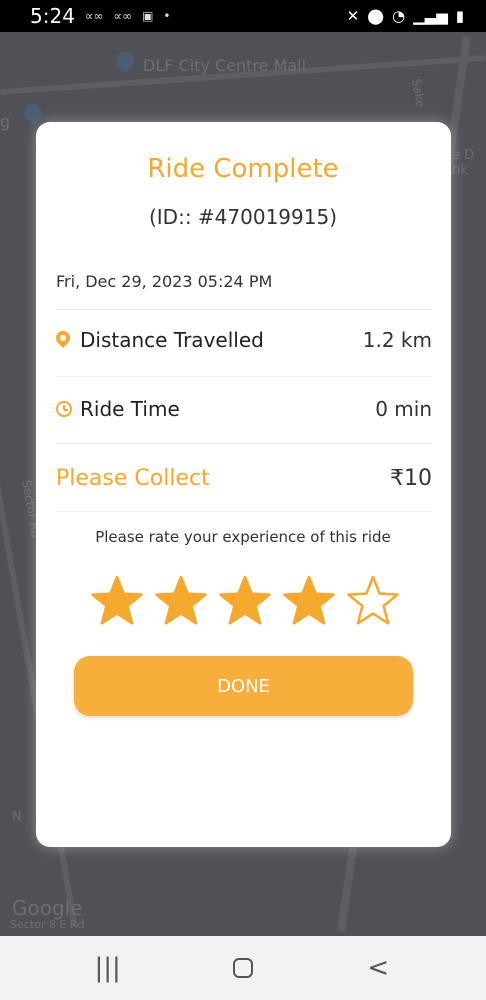 This screenshot has width=486, height=1000. What do you see at coordinates (243, 16) in the screenshot?
I see `status-bar: 5:24 ∝∞ ∝∞ ▣ • ✕ ⬤ ◔ ▁▃▅ ▮` at bounding box center [243, 16].